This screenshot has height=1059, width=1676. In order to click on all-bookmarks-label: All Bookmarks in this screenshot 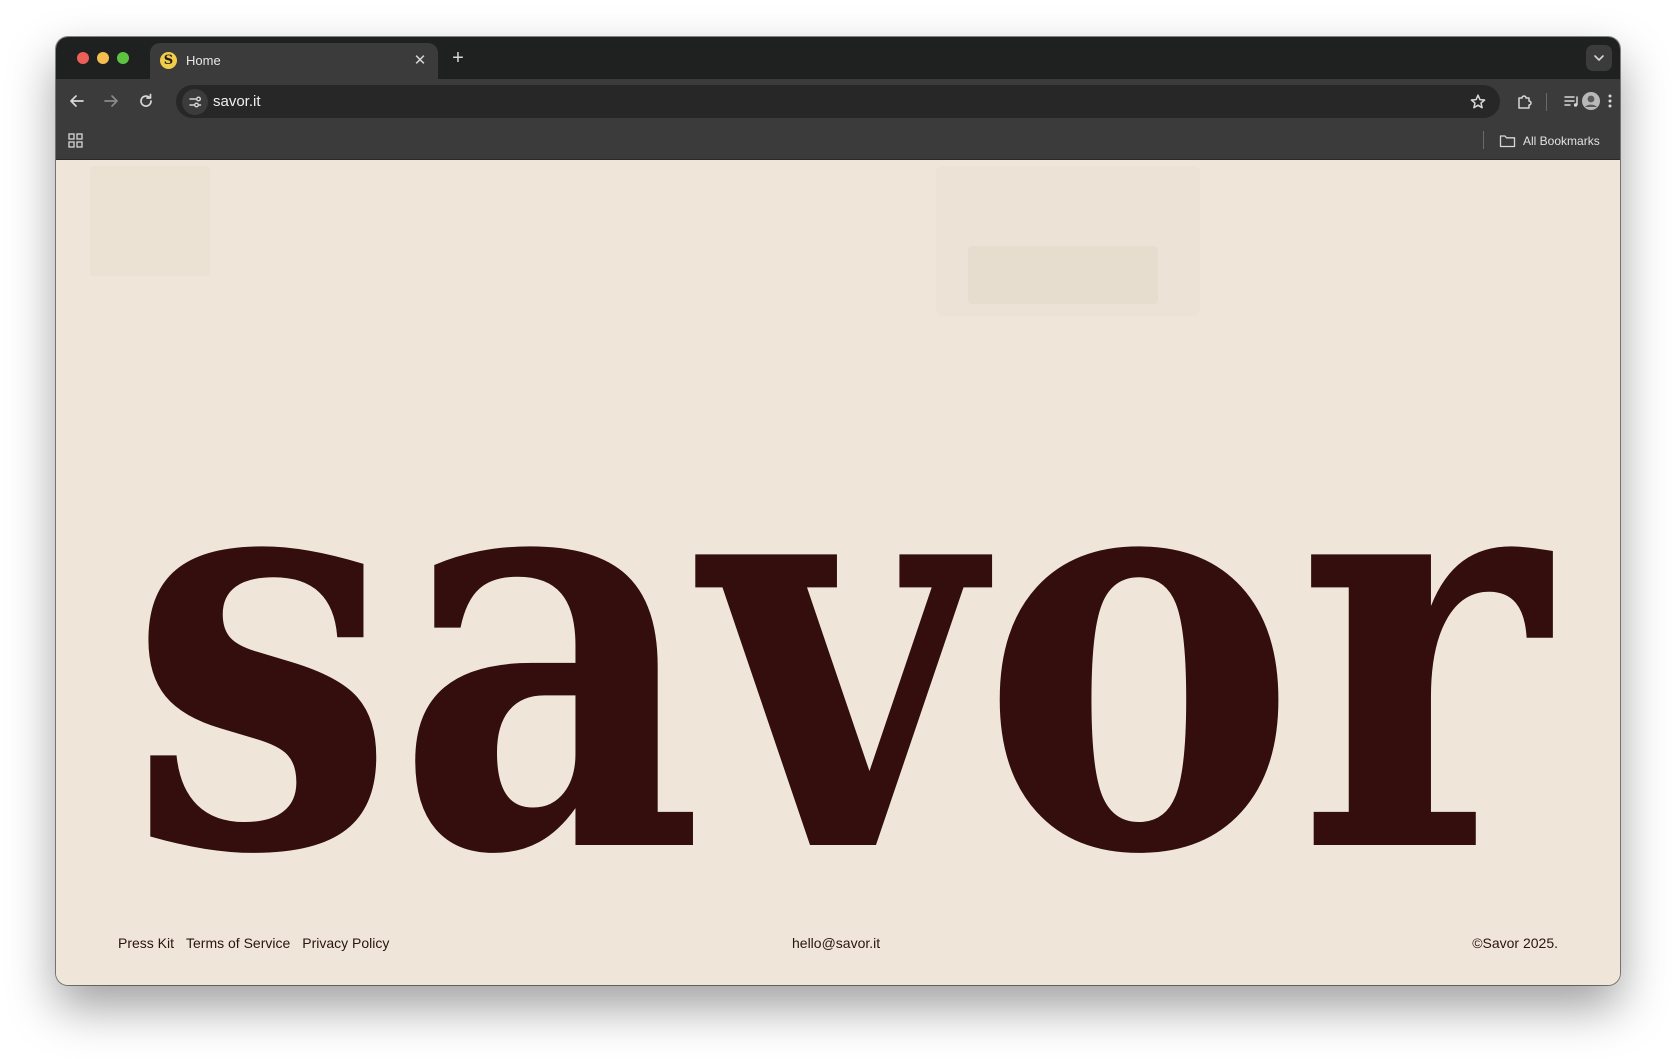, I will do `click(1561, 141)`.